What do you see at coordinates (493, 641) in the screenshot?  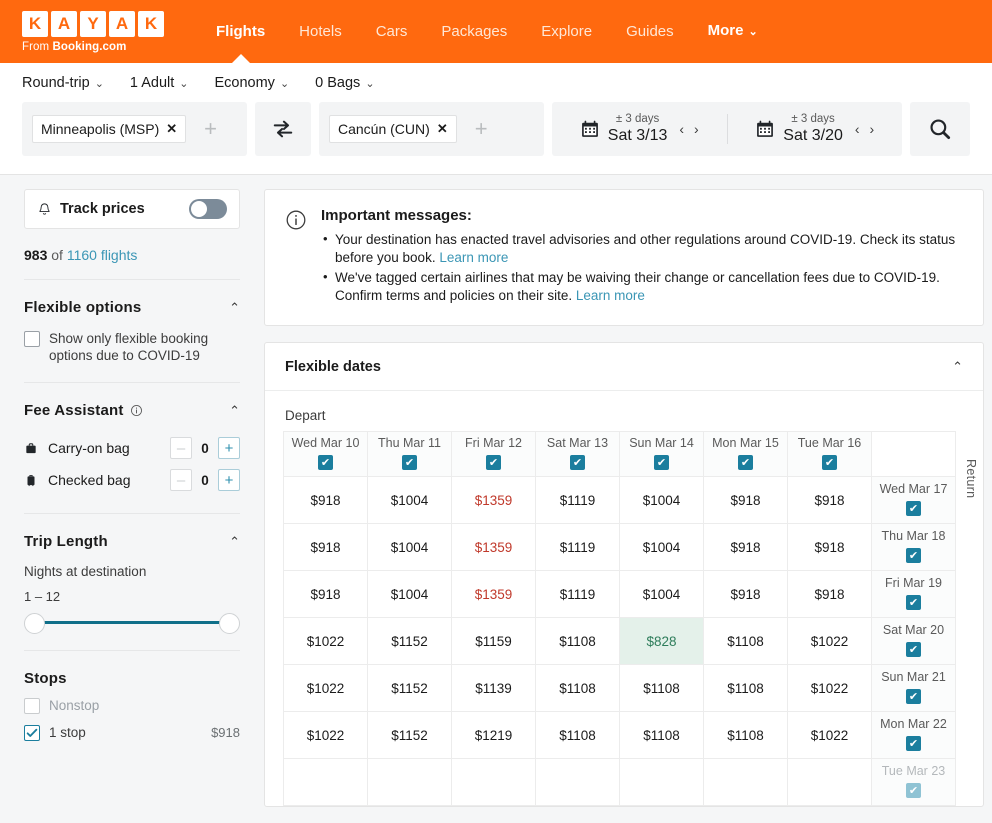 I see `price-cell: $1159` at bounding box center [493, 641].